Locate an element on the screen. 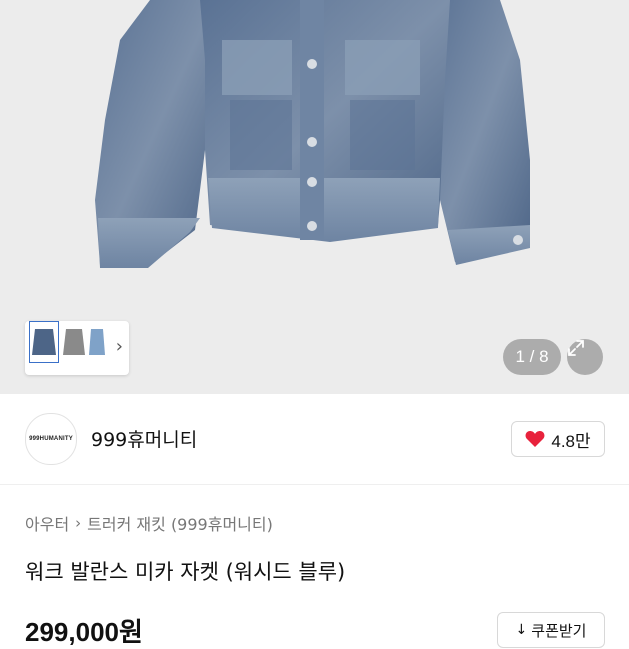 This screenshot has height=649, width=629. like-button: 4.8만 is located at coordinates (558, 439).